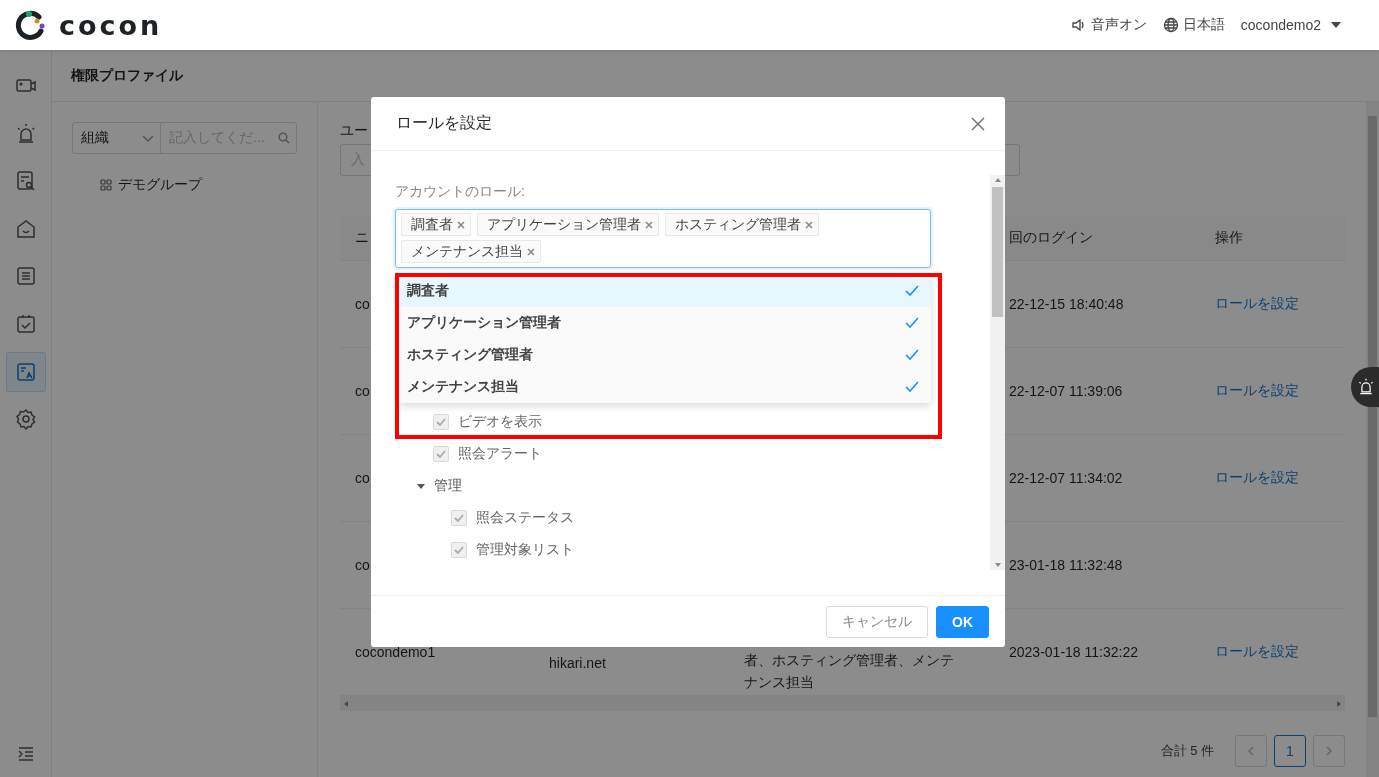  I want to click on table-cell: 22-12-07 11:39:06, so click(1066, 391).